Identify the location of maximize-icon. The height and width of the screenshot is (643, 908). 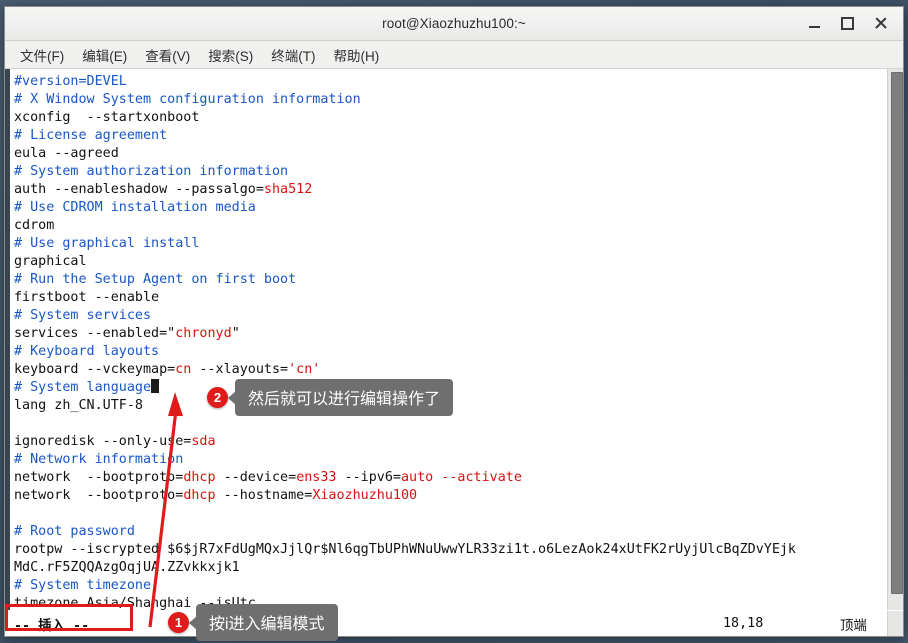
(847, 23).